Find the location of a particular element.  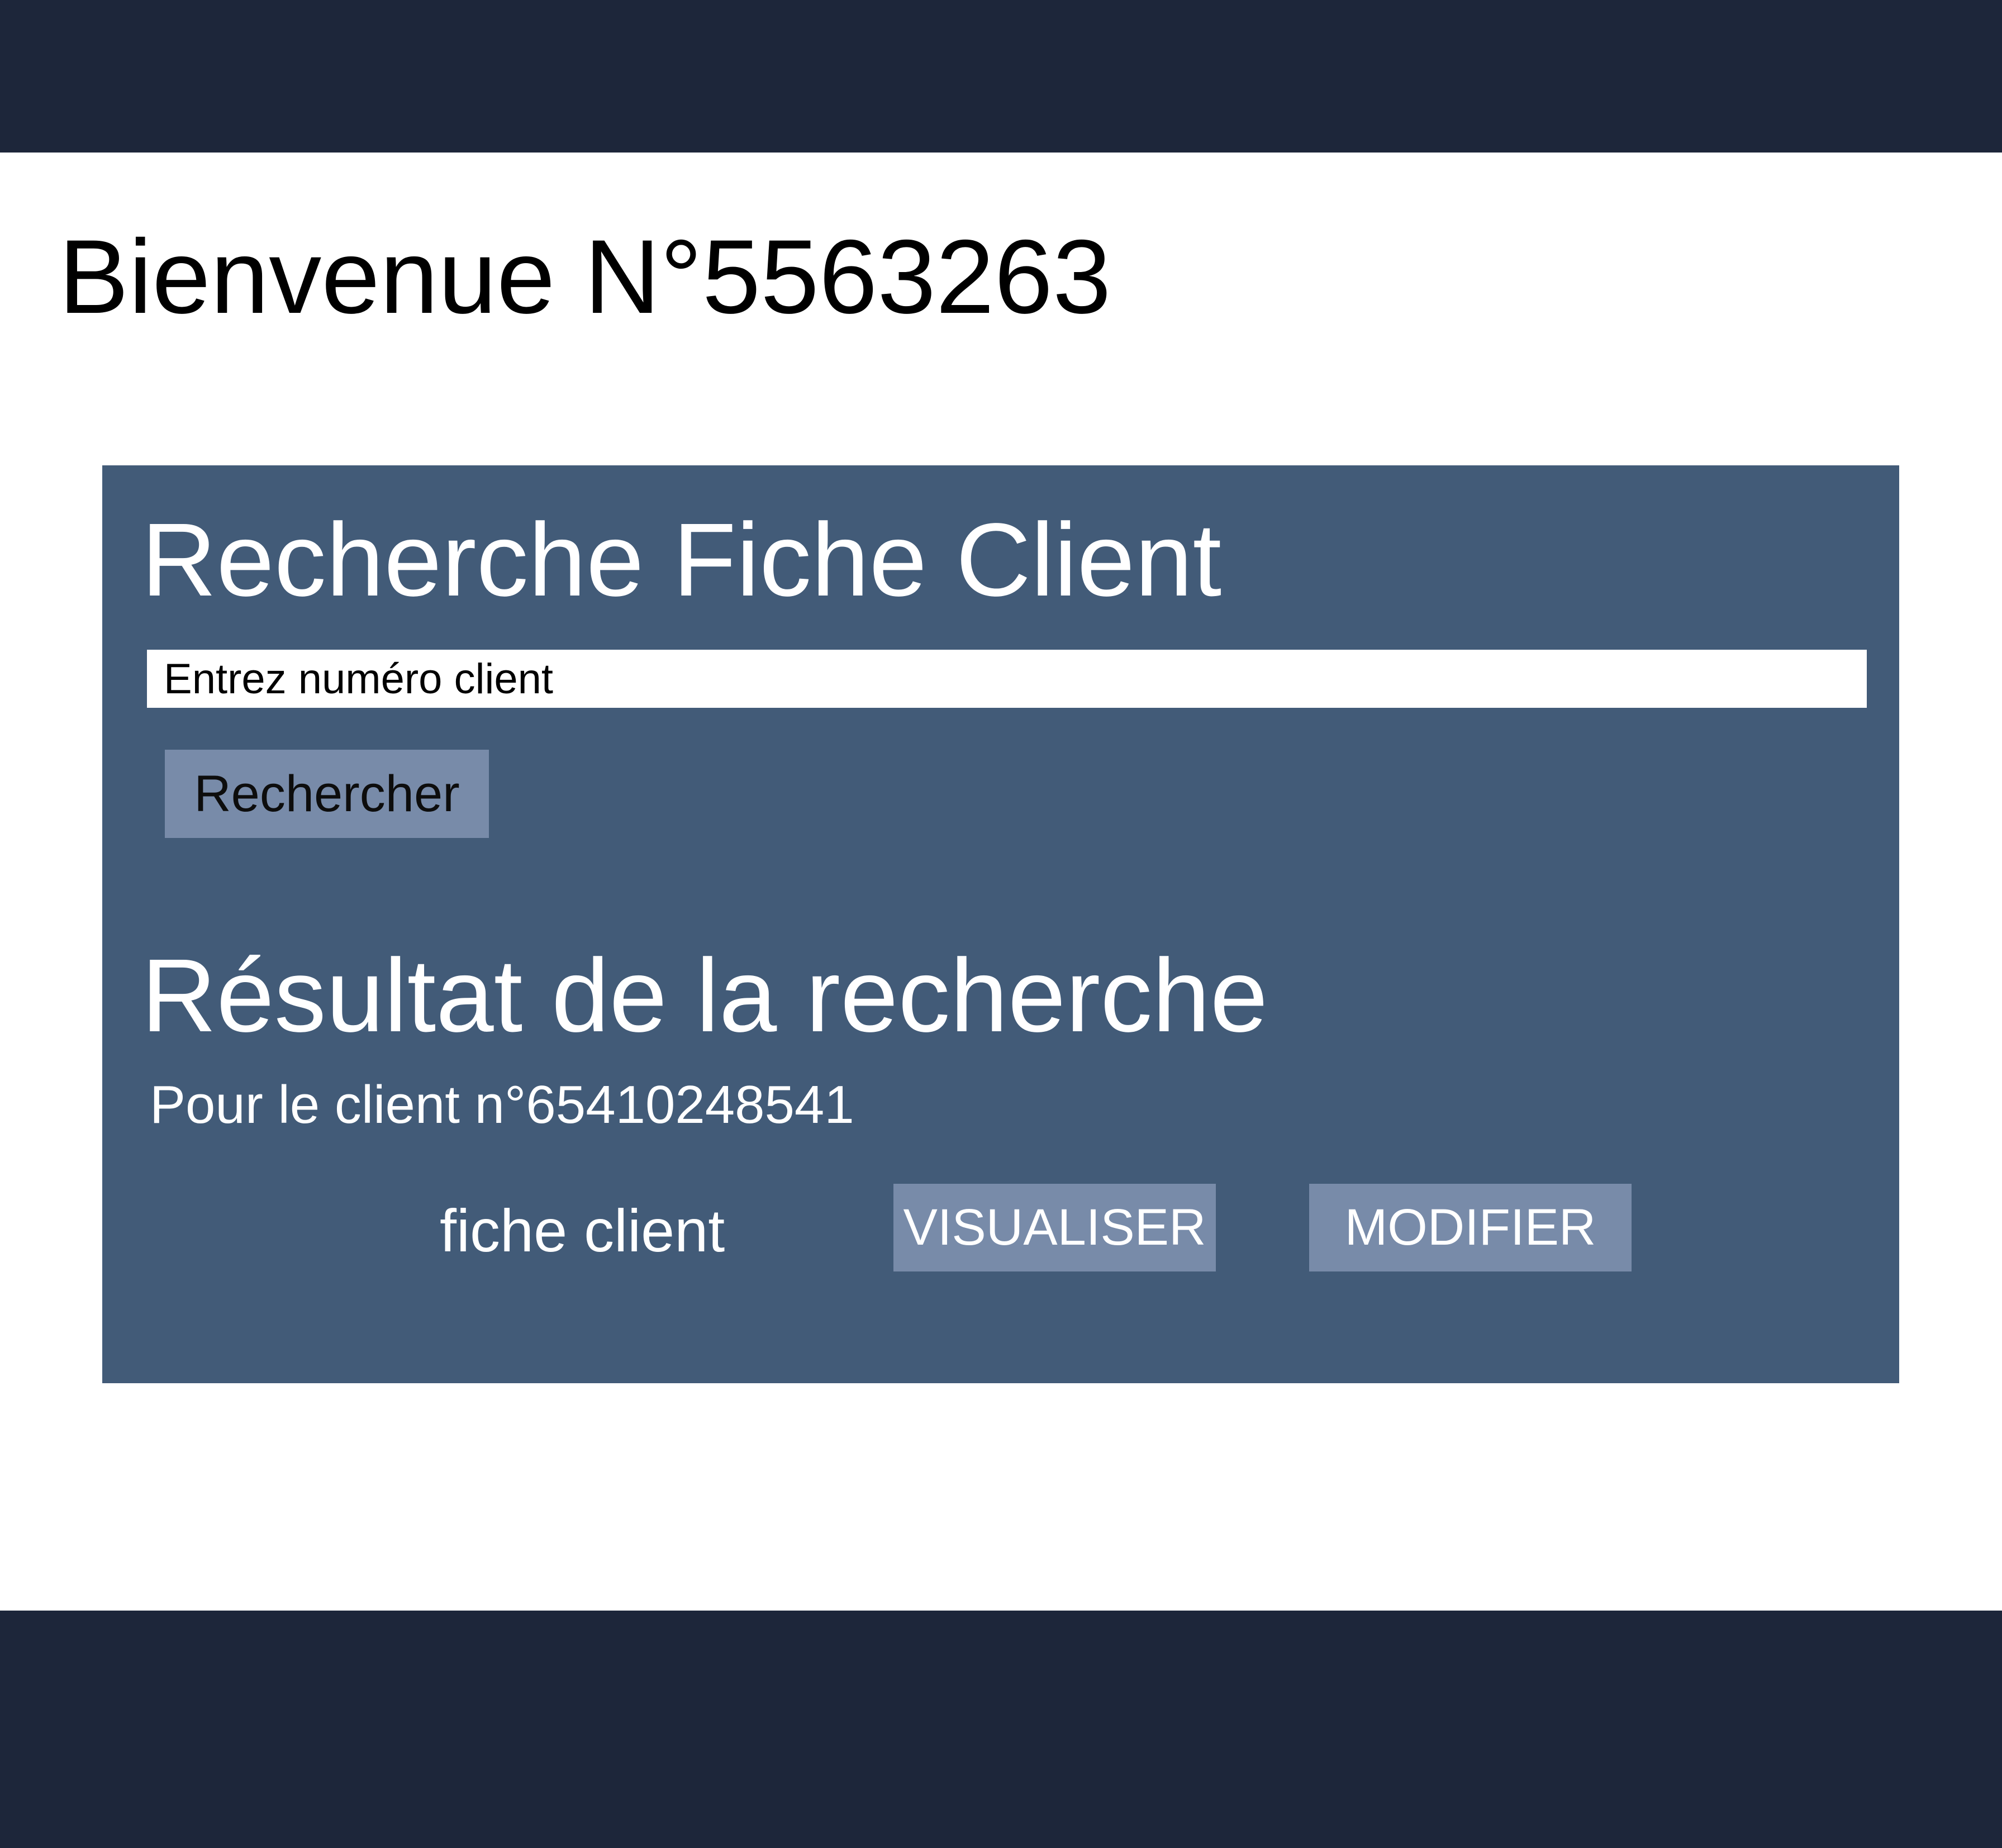

welcome-title: Bienvenue N°5563263 is located at coordinates (585, 276).